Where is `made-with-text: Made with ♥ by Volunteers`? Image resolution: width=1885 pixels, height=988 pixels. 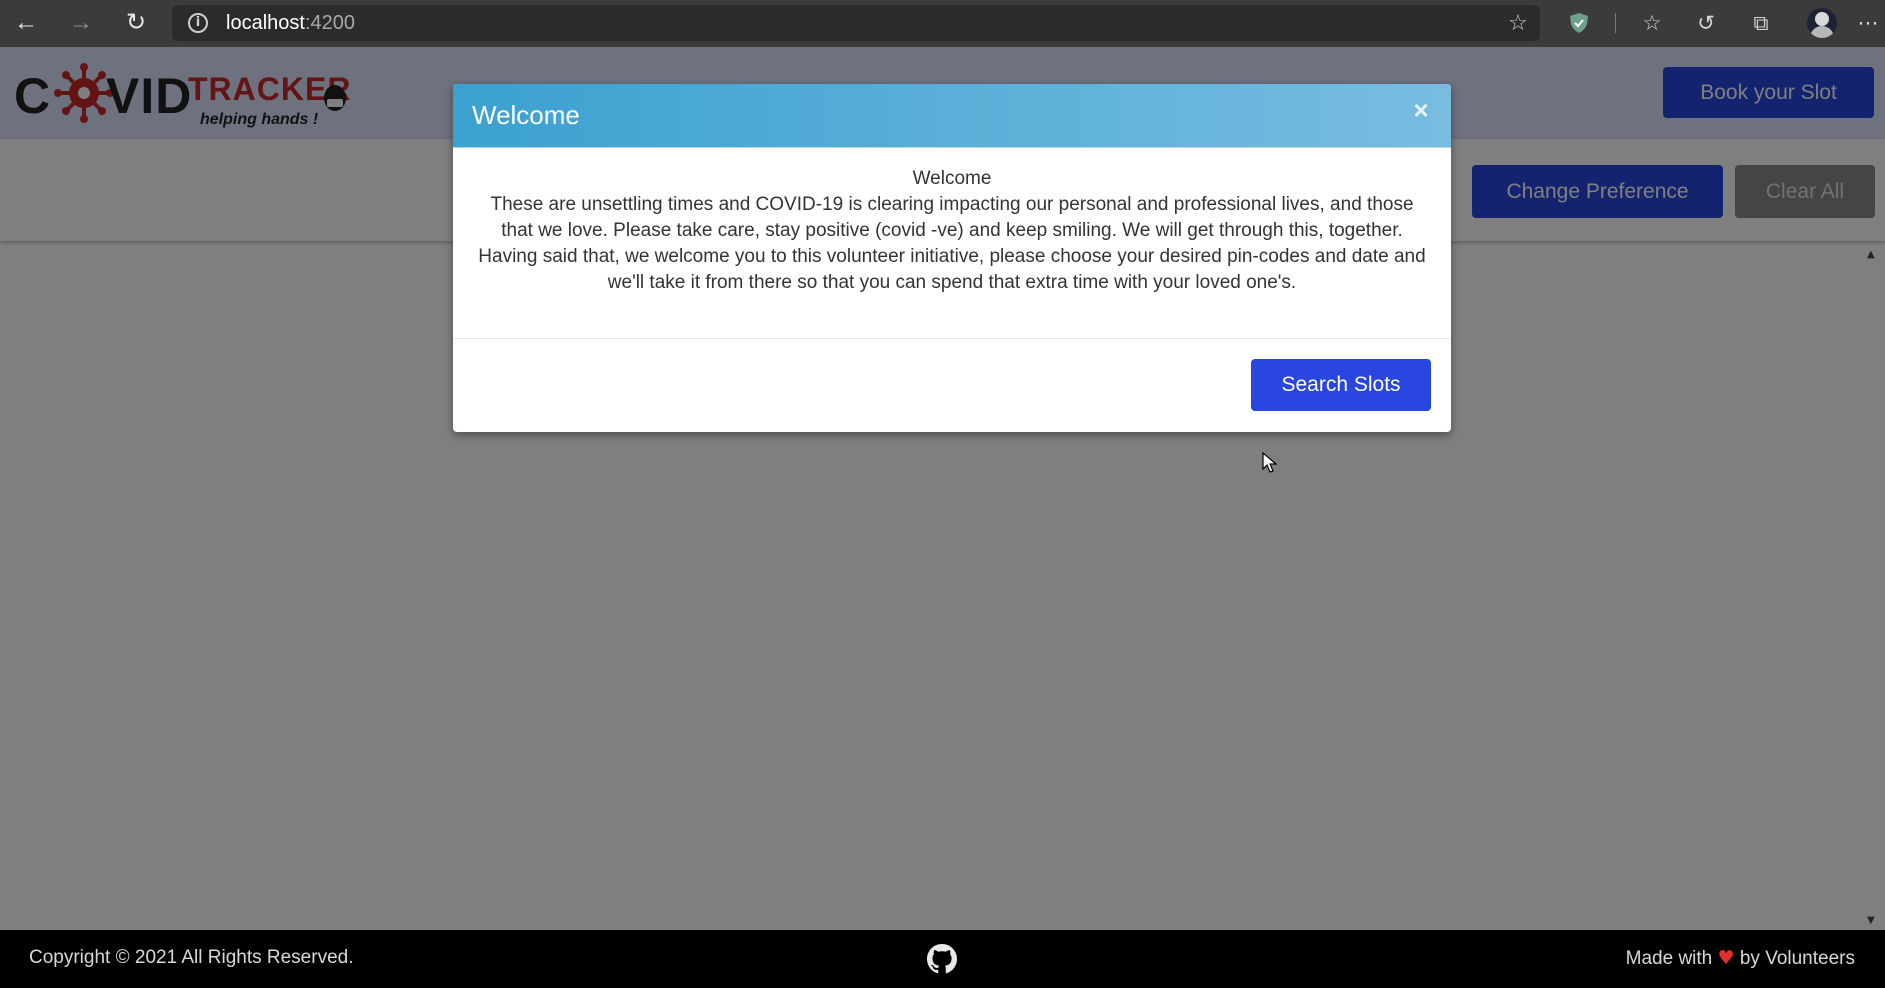
made-with-text: Made with ♥ by Volunteers is located at coordinates (1740, 958).